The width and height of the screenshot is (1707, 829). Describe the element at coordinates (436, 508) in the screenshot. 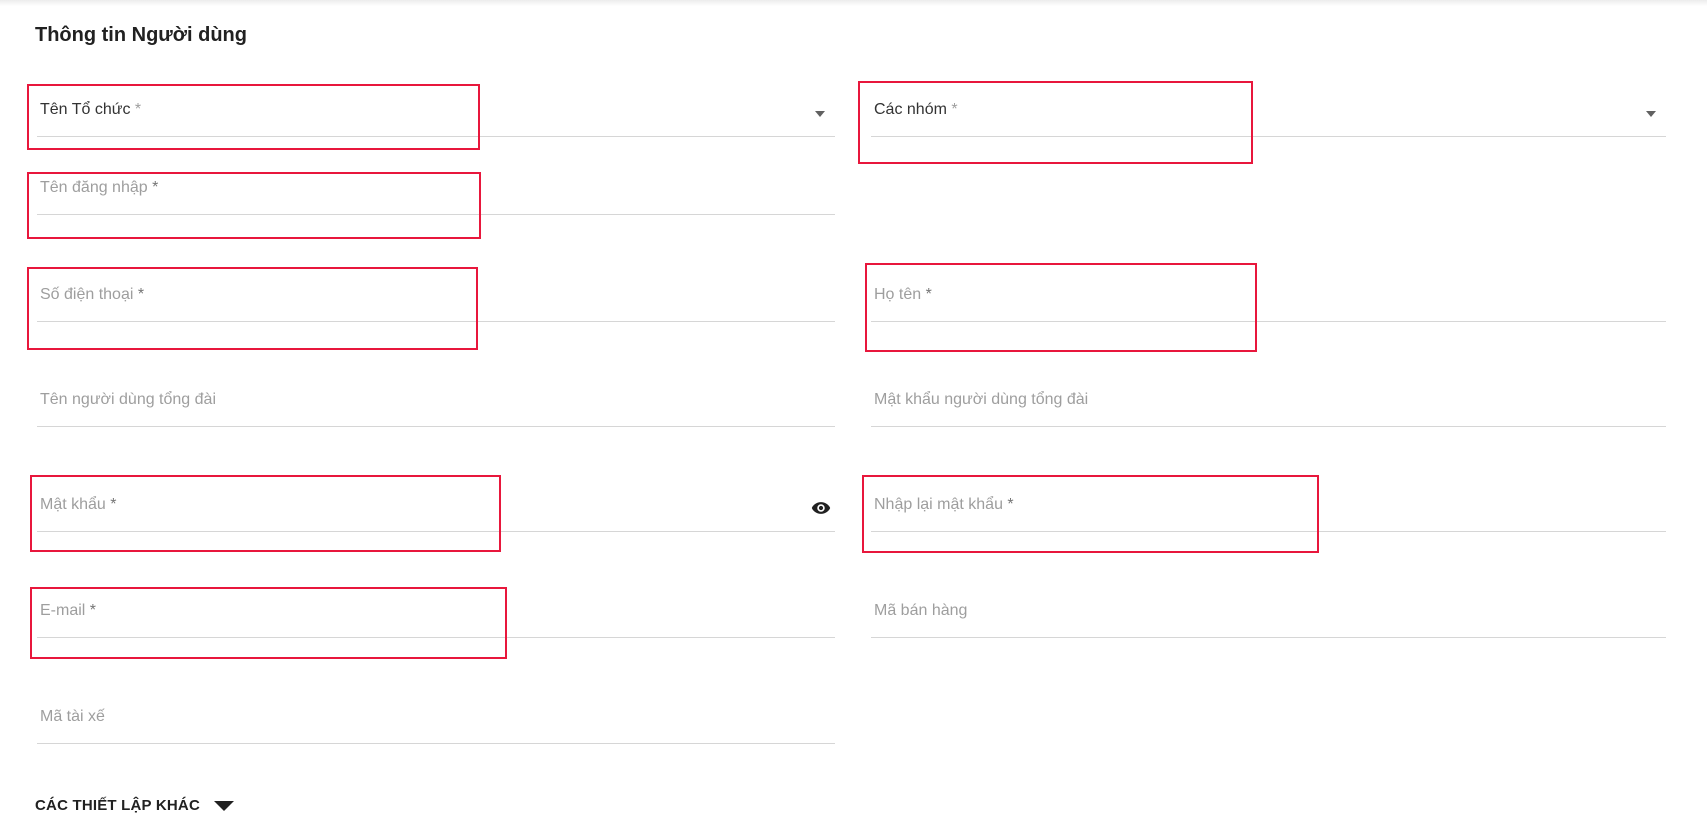

I see `password-field: Mật khẩu *` at that location.